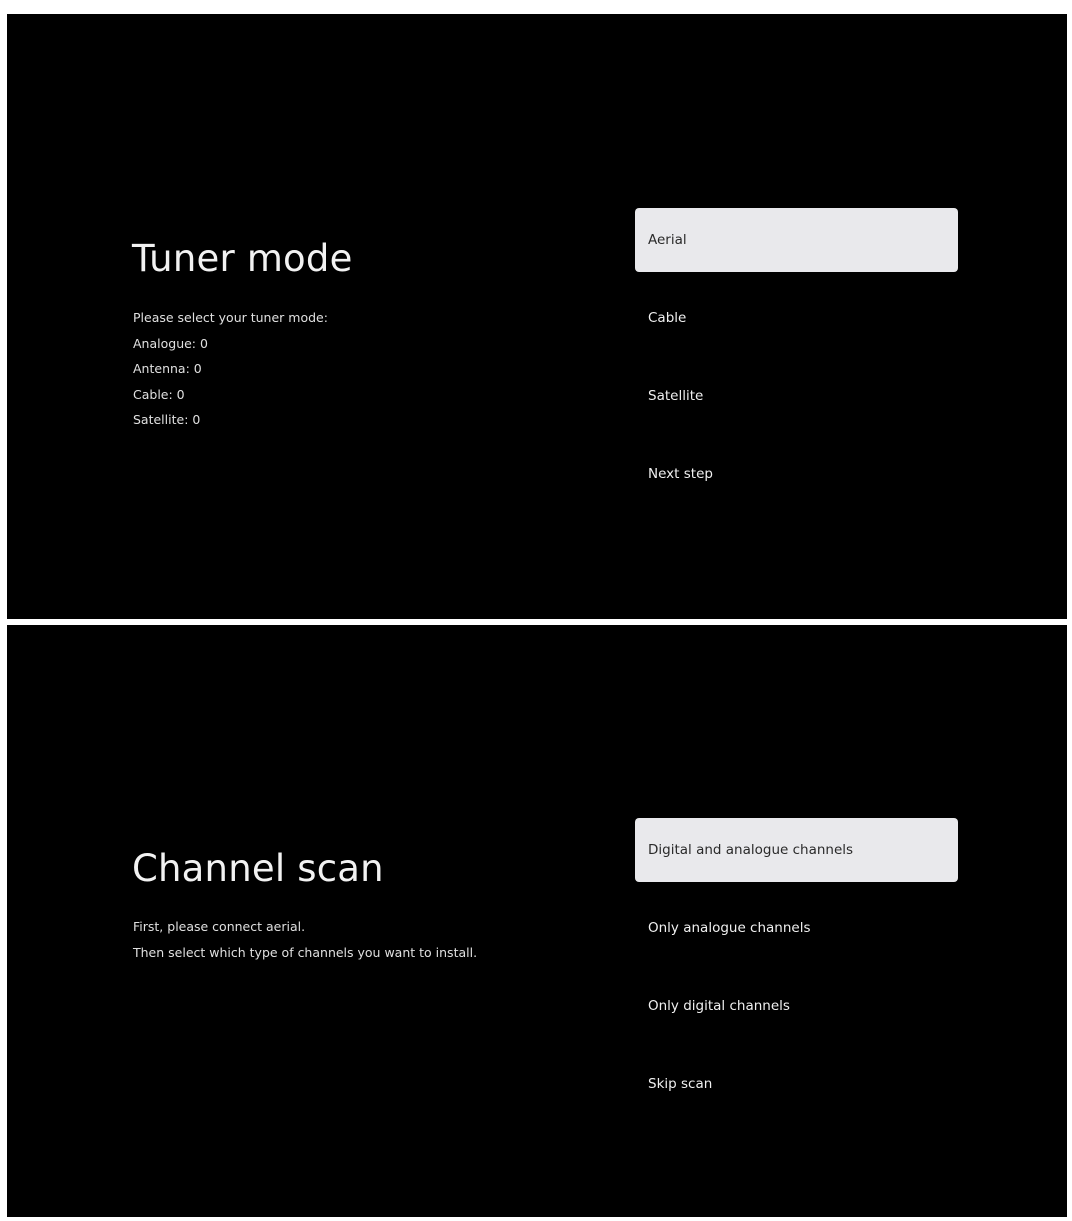 This screenshot has height=1221, width=1072. What do you see at coordinates (796, 1006) in the screenshot?
I see `option-only-digital: Only digital channels` at bounding box center [796, 1006].